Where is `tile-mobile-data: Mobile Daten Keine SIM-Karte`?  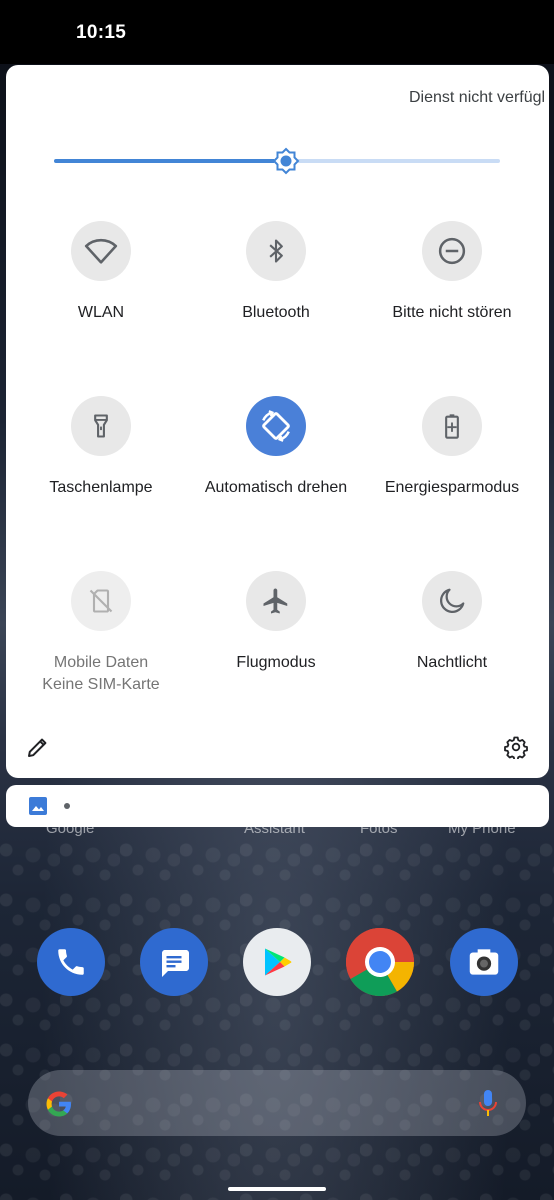 tile-mobile-data: Mobile Daten Keine SIM-Karte is located at coordinates (101, 633).